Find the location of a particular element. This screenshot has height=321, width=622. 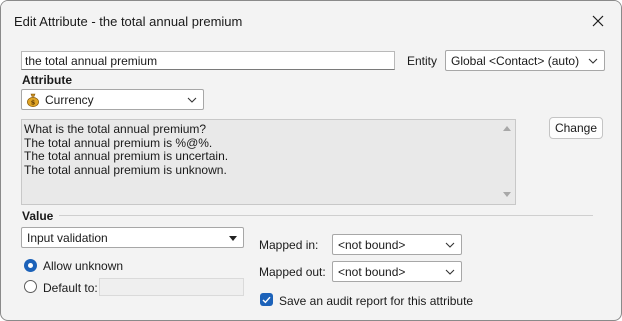

dropdown-arrow-icon is located at coordinates (233, 238).